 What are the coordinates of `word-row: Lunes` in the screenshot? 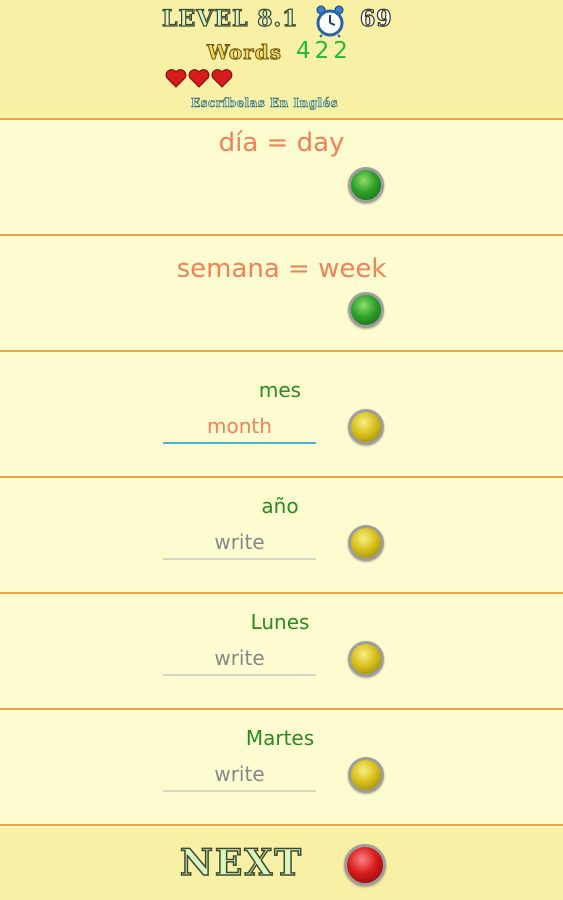 It's located at (281, 653).